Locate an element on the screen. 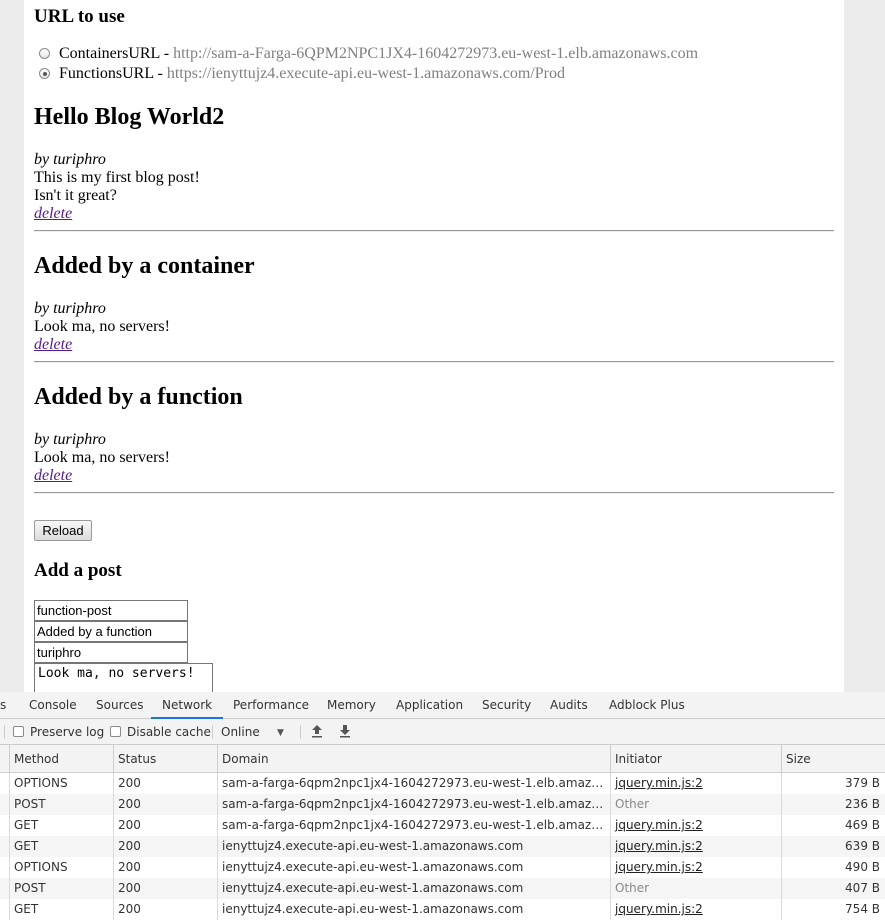 Image resolution: width=885 pixels, height=921 pixels. cell-size: 754 B is located at coordinates (862, 909).